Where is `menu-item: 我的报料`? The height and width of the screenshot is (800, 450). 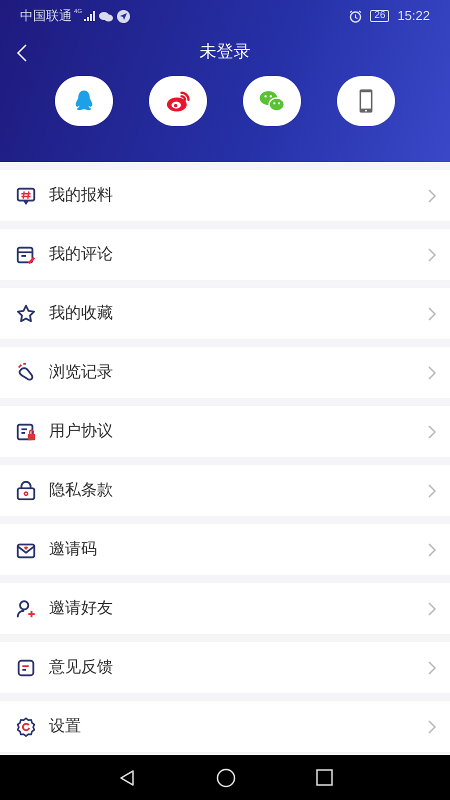
menu-item: 我的报料 is located at coordinates (225, 195).